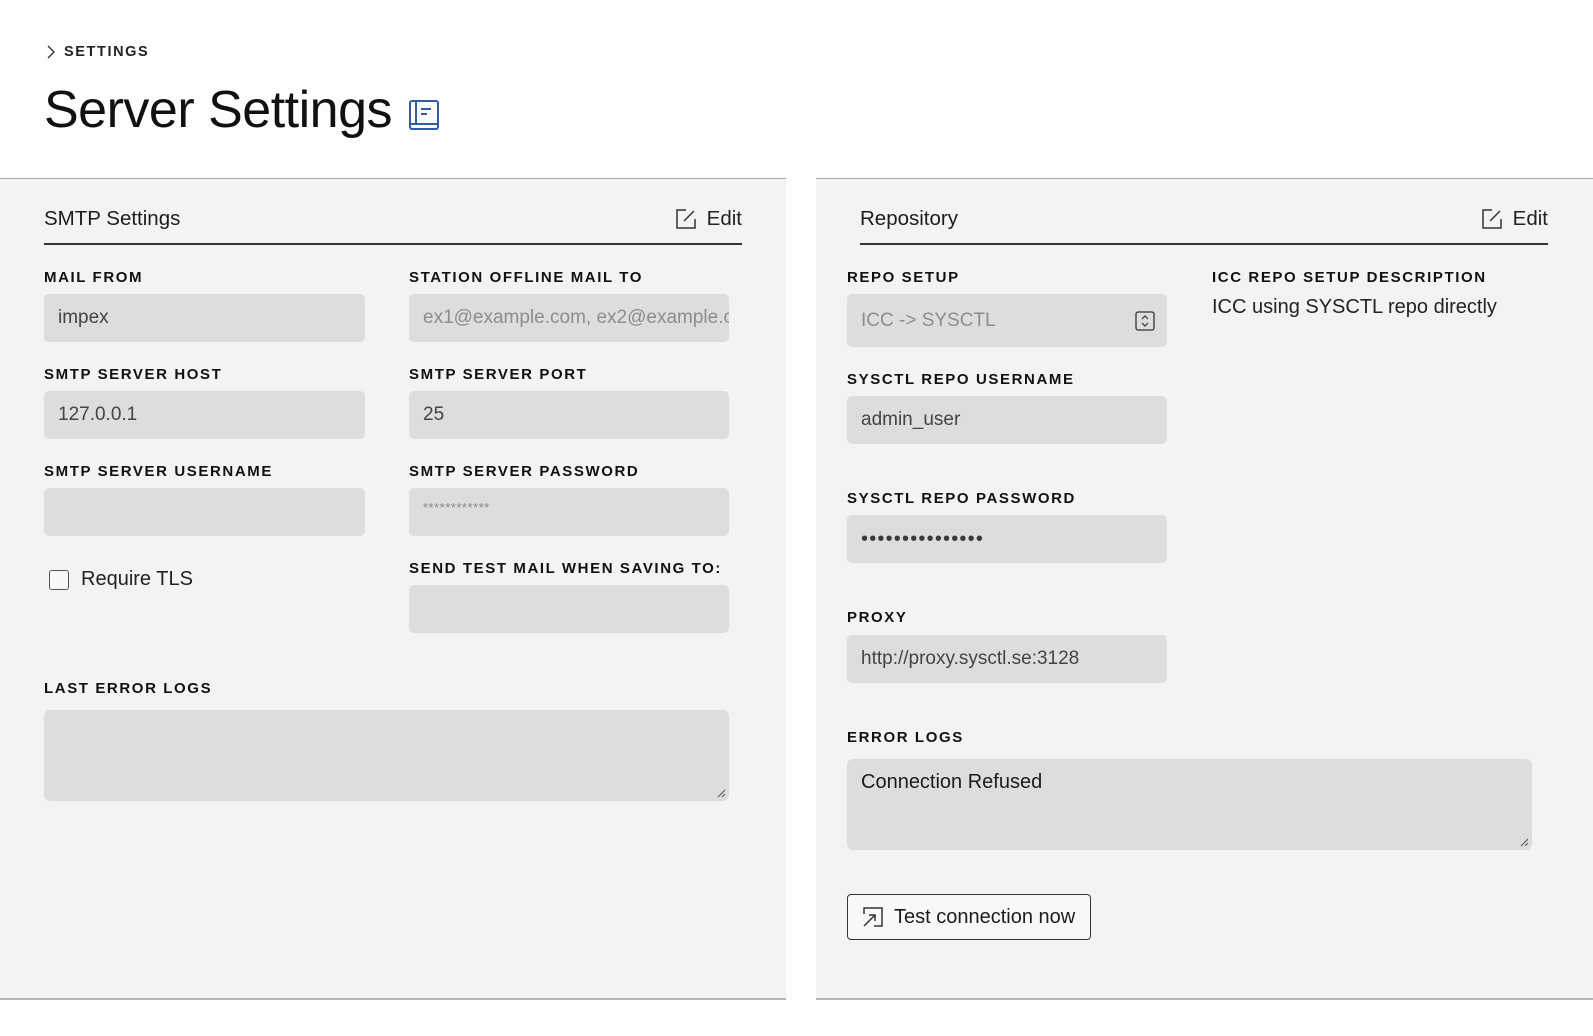  Describe the element at coordinates (724, 218) in the screenshot. I see `smtp-edit-label: Edit` at that location.